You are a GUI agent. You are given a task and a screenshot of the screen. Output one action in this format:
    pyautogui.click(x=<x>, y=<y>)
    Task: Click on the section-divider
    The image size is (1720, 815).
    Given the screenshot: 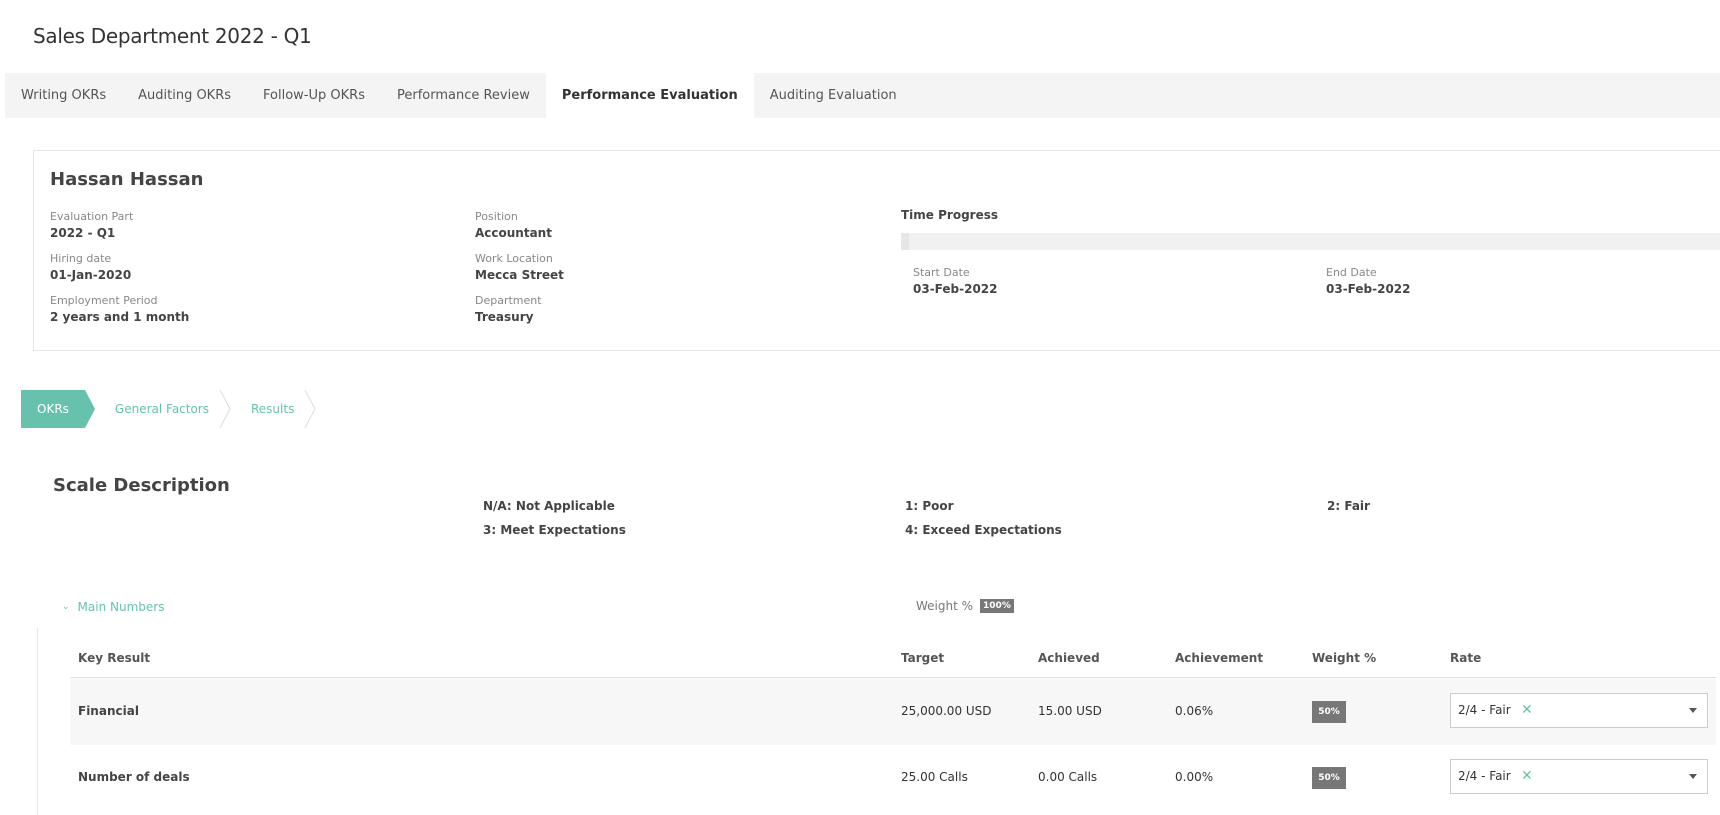 What is the action you would take?
    pyautogui.click(x=37, y=721)
    